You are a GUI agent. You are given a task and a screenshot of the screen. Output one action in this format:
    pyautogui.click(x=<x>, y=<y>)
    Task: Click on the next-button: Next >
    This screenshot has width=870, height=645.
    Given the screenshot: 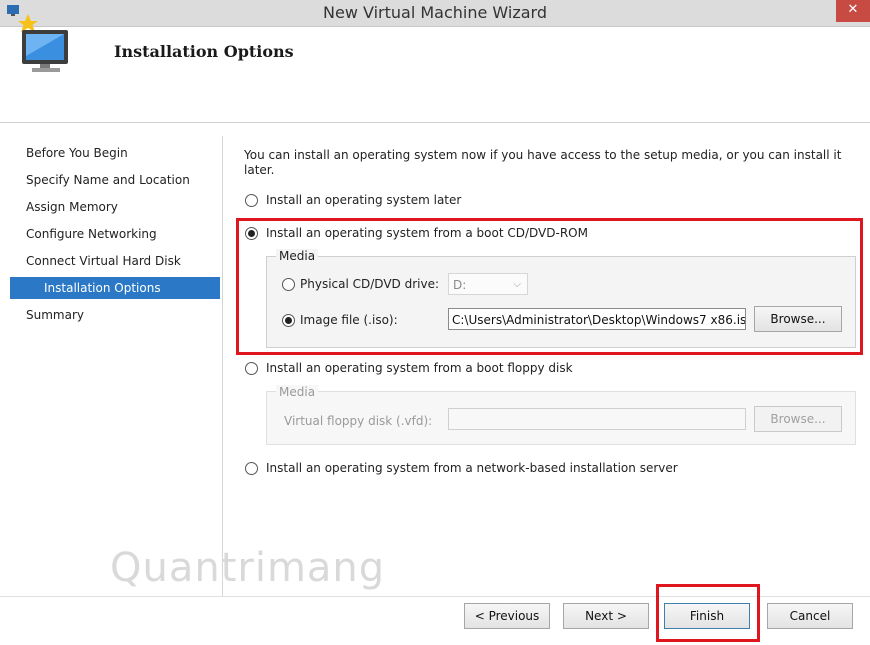 What is the action you would take?
    pyautogui.click(x=606, y=616)
    